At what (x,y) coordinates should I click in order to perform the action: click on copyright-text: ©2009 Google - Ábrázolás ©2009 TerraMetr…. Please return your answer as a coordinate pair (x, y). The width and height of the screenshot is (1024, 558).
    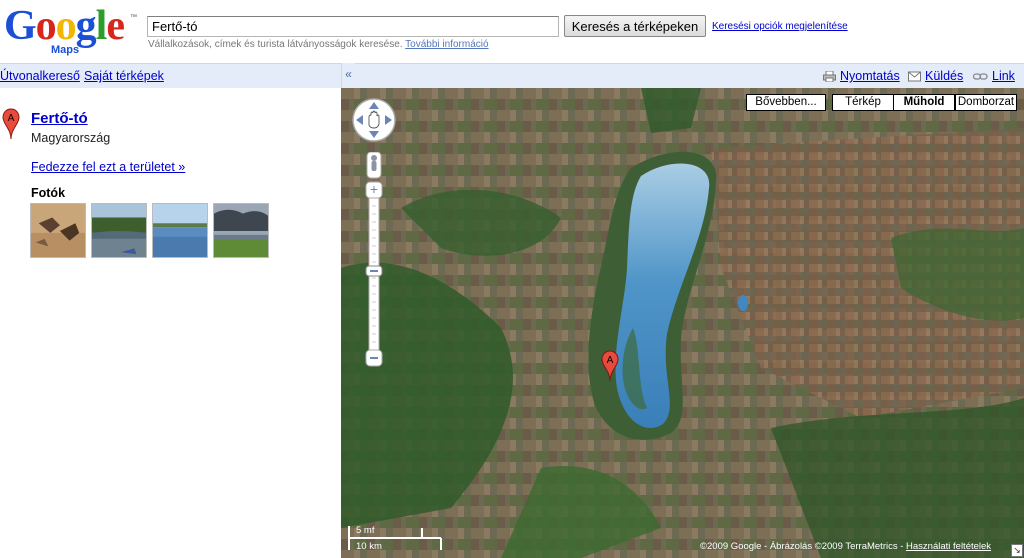
    Looking at the image, I should click on (803, 546).